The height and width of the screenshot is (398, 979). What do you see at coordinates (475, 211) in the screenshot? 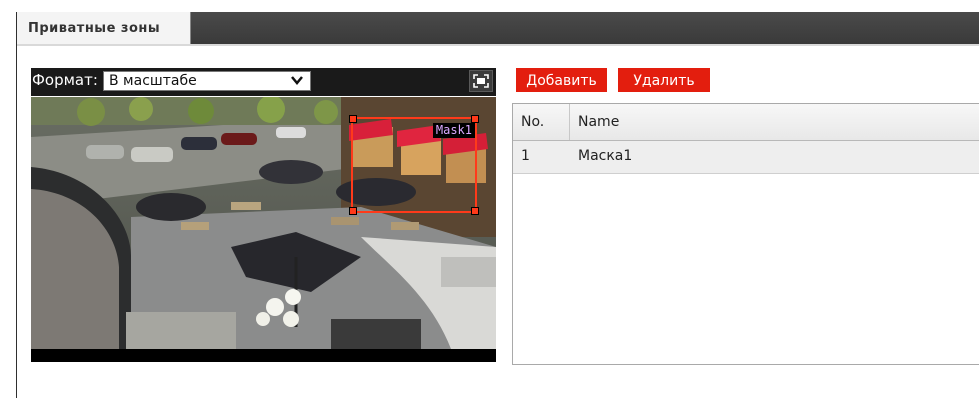
I see `mask-handle-bottom-right` at bounding box center [475, 211].